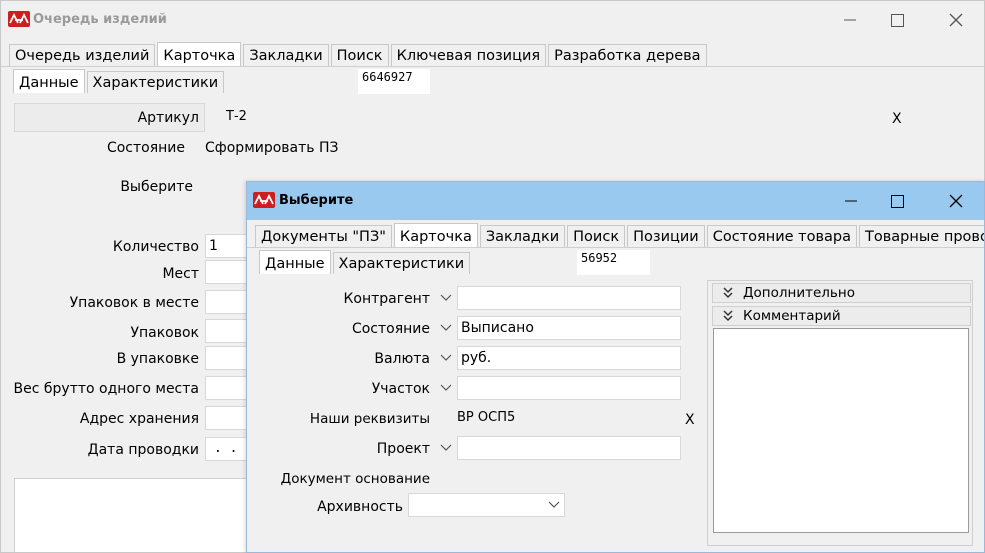  What do you see at coordinates (394, 81) in the screenshot?
I see `record-id: 6646927` at bounding box center [394, 81].